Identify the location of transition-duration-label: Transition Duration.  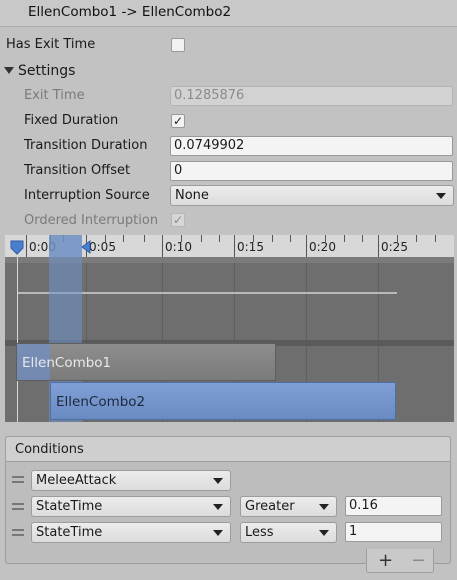
(86, 145).